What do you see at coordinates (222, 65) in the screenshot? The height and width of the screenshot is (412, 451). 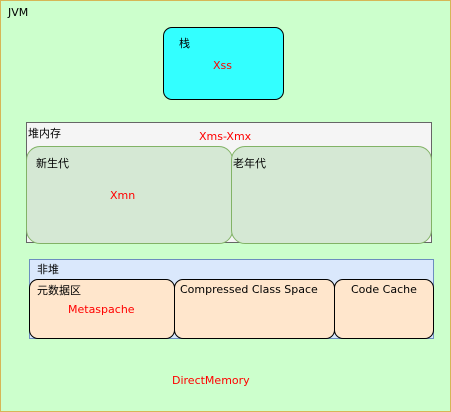 I see `stack-param: Xss` at bounding box center [222, 65].